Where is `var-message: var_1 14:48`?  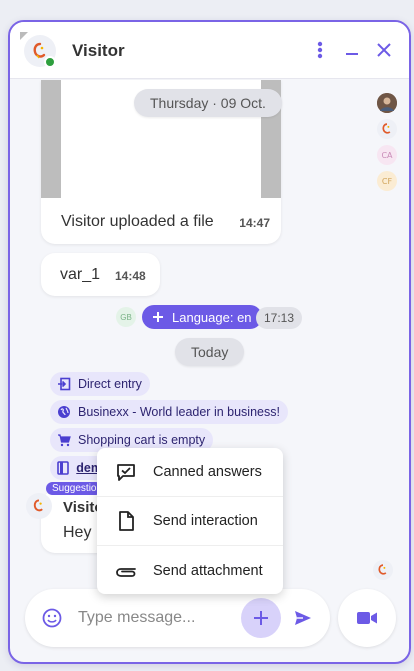 var-message: var_1 14:48 is located at coordinates (100, 274).